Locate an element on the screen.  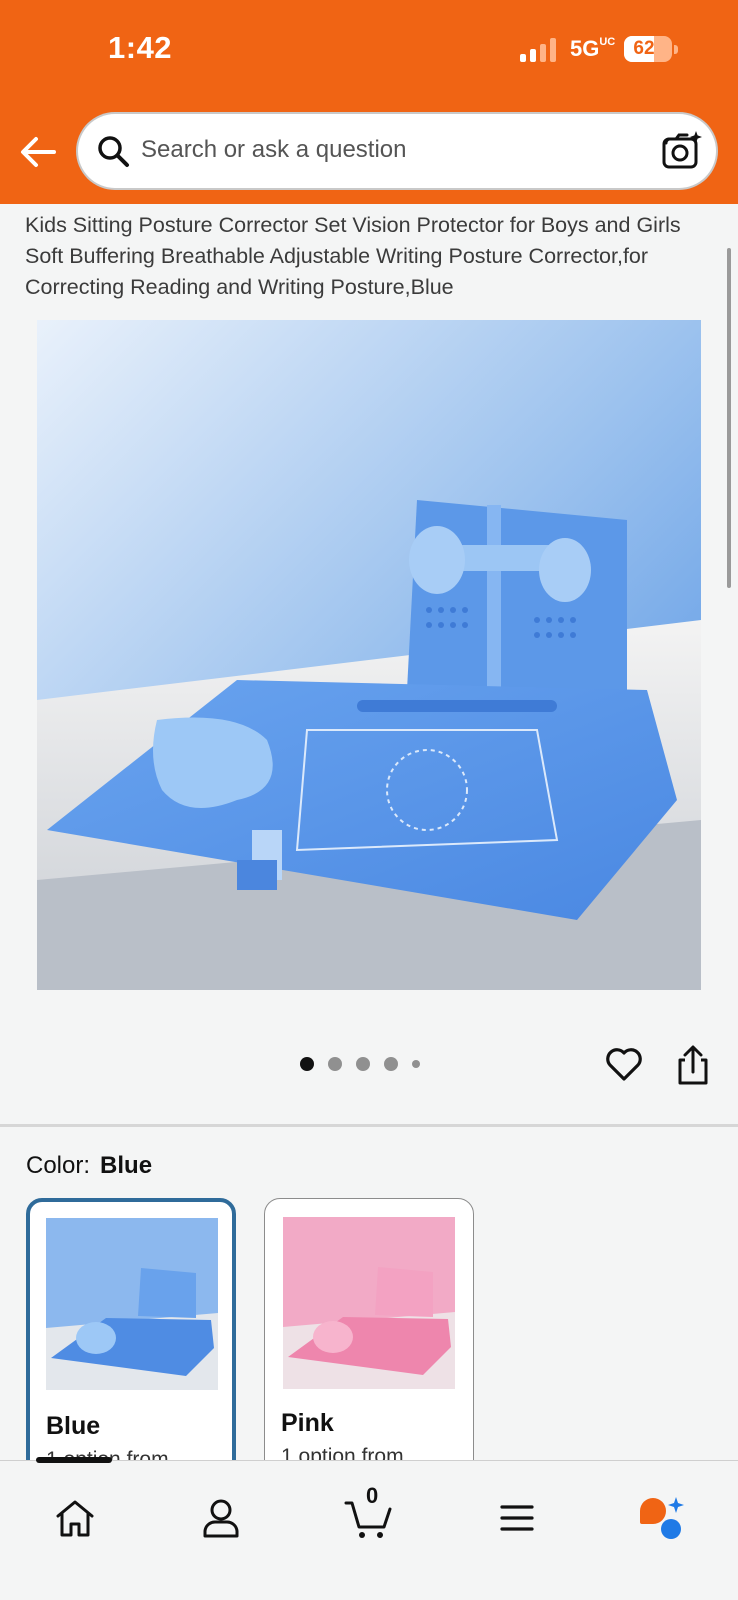
selected-color: Blue is located at coordinates (126, 1165).